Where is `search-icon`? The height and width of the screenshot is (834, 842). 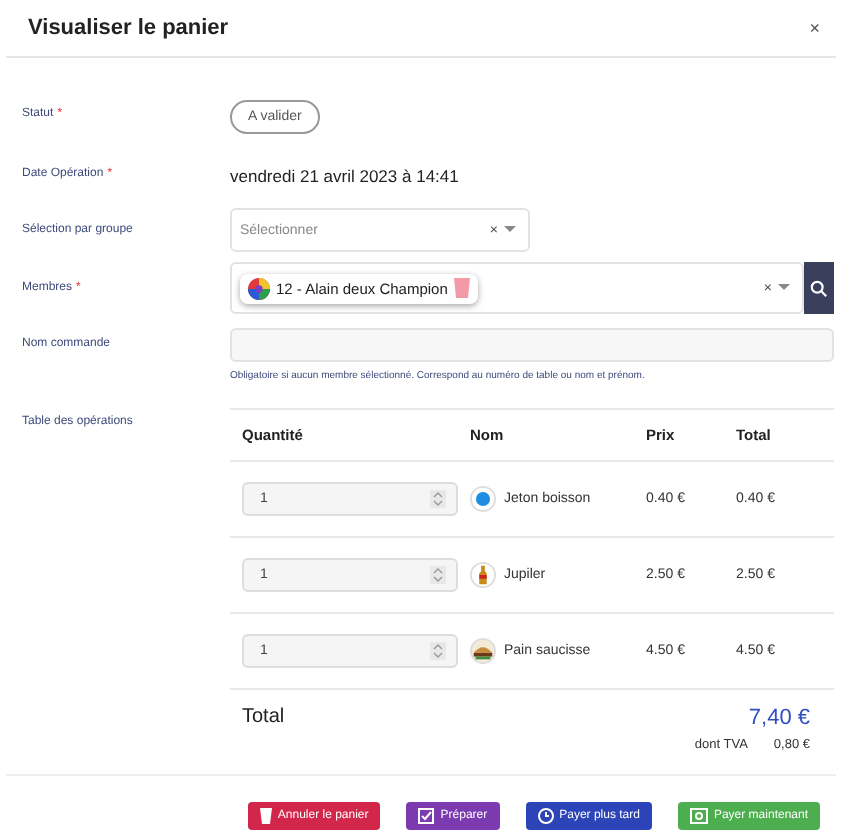 search-icon is located at coordinates (819, 288).